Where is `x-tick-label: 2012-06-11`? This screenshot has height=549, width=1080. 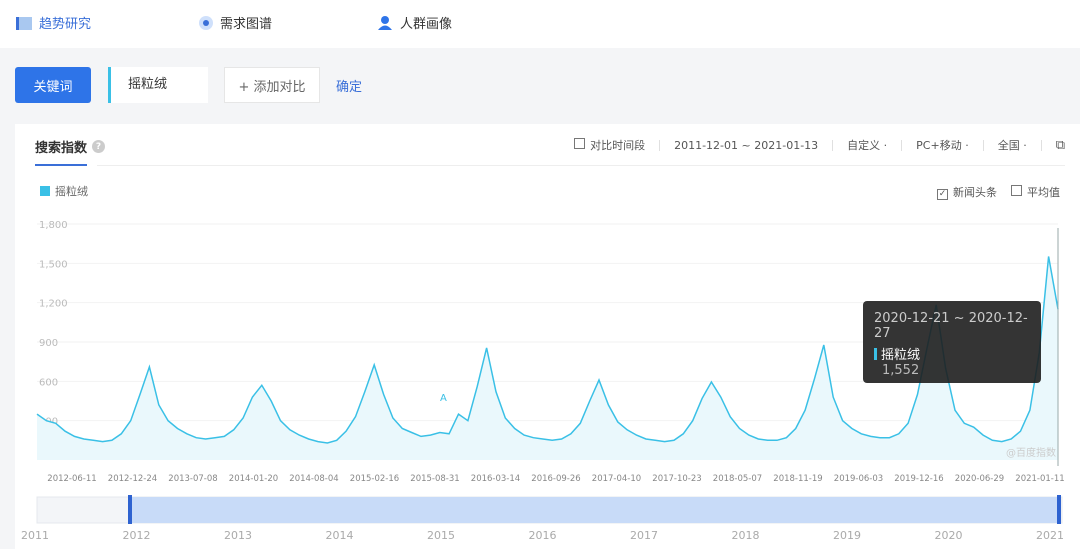 x-tick-label: 2012-06-11 is located at coordinates (71, 479).